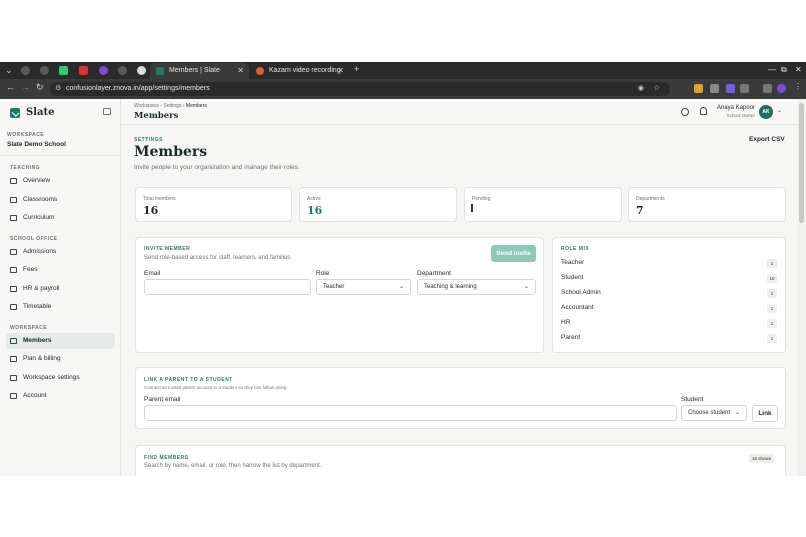 This screenshot has width=806, height=537. What do you see at coordinates (149, 140) in the screenshot?
I see `page-eyebrow: SETTINGS` at bounding box center [149, 140].